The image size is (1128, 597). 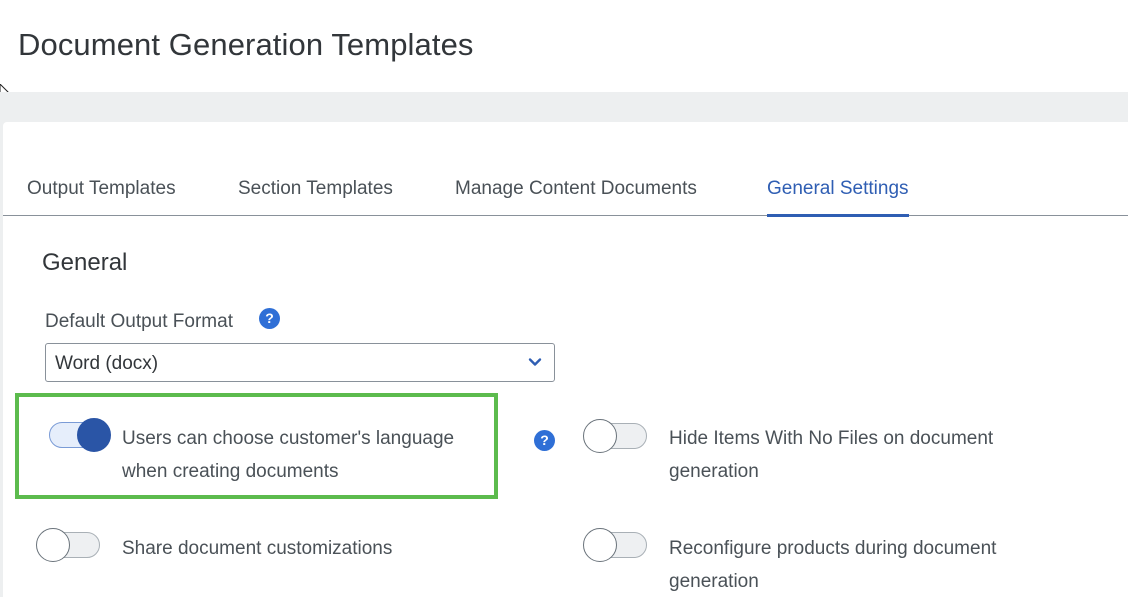 What do you see at coordinates (246, 44) in the screenshot?
I see `page-title: Document Generation Templates` at bounding box center [246, 44].